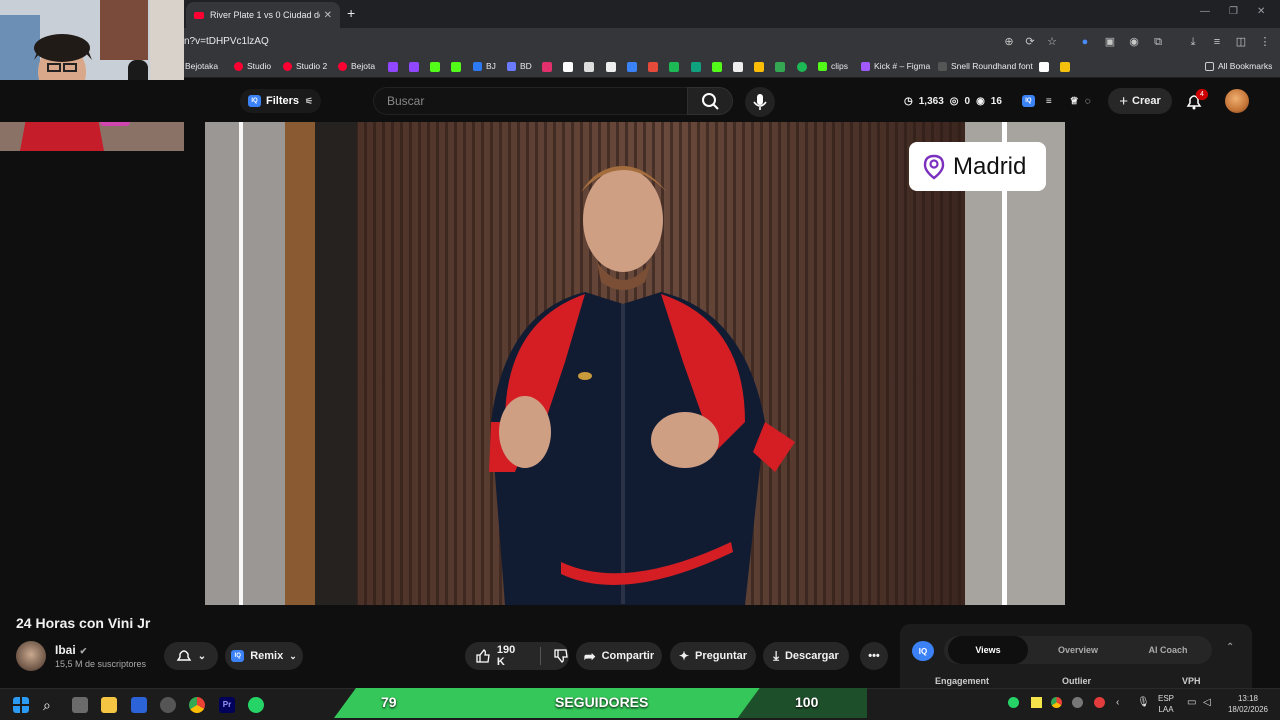 The height and width of the screenshot is (720, 1280). Describe the element at coordinates (547, 67) in the screenshot. I see `instagram-icon` at that location.